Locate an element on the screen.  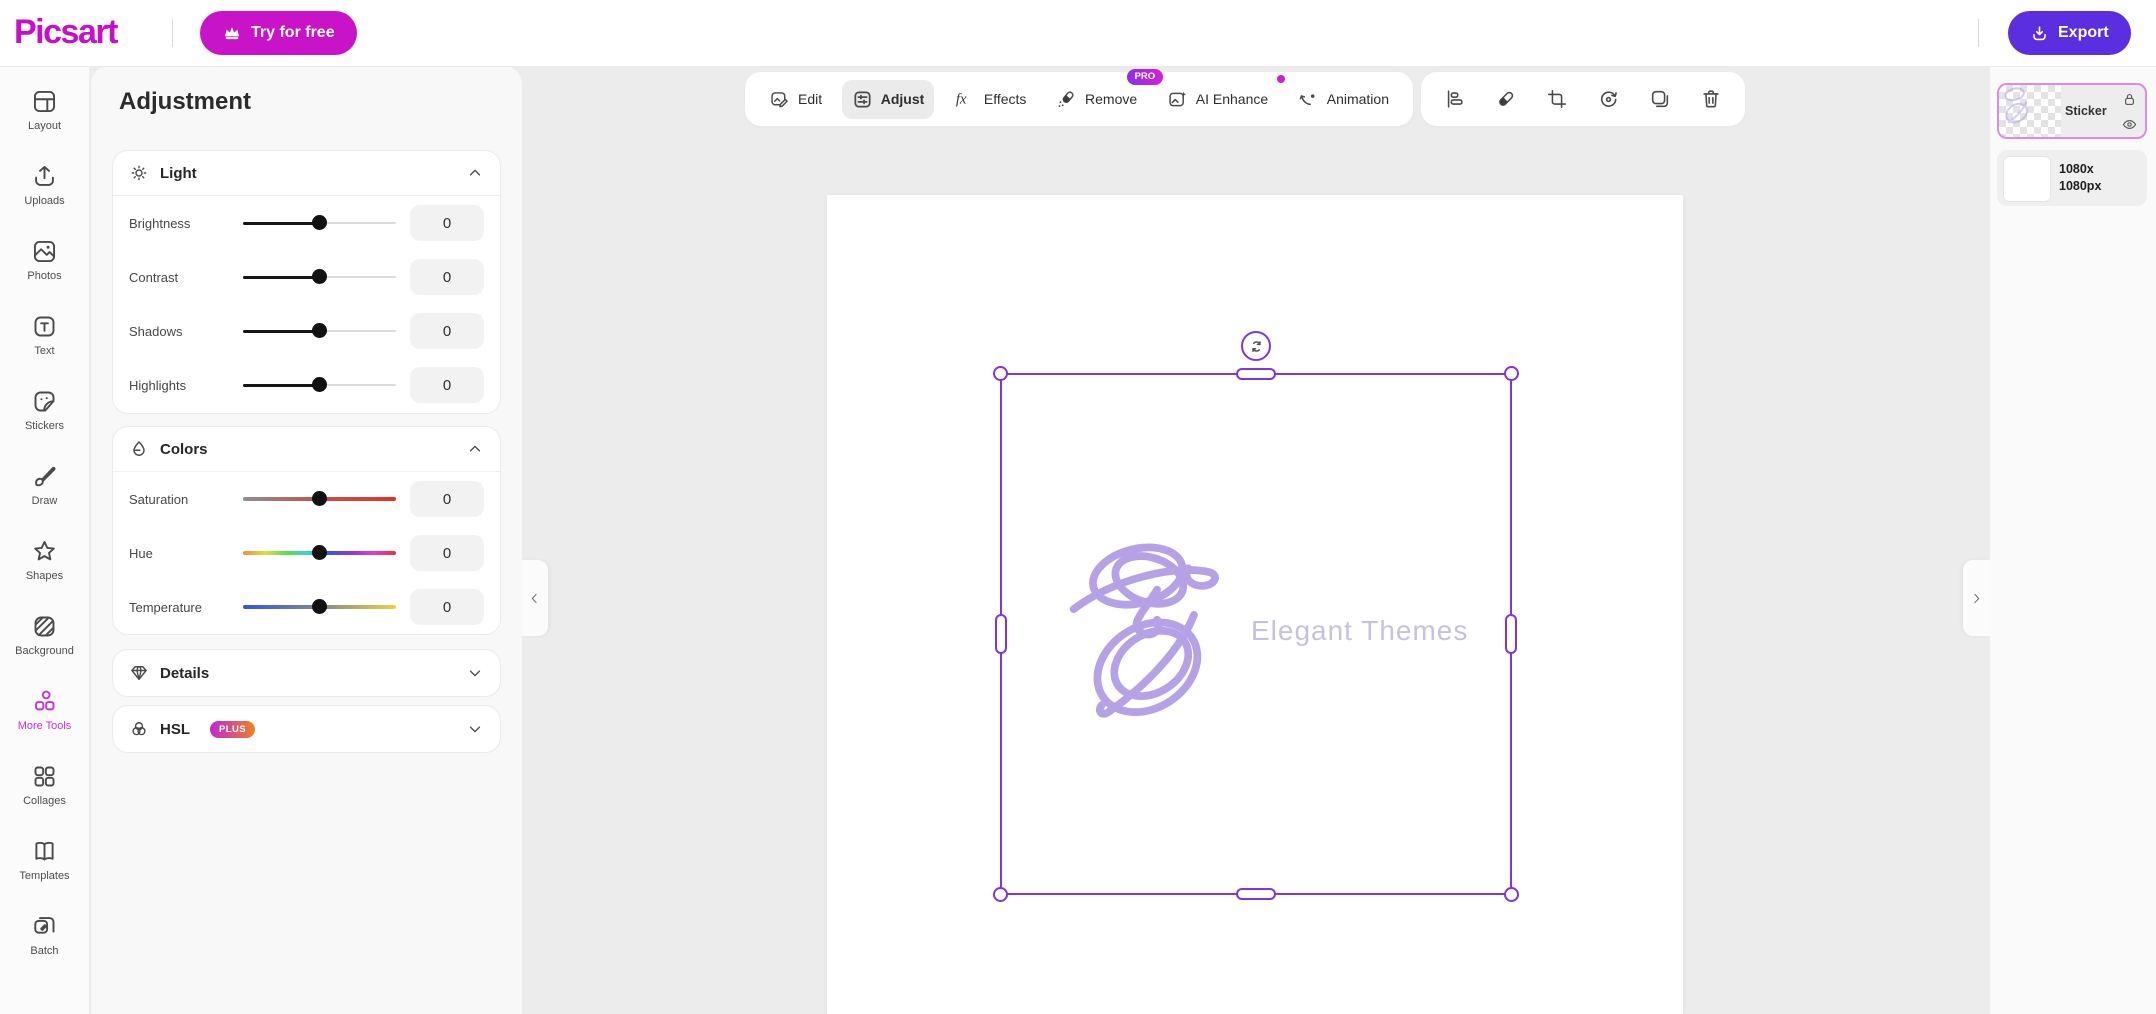
plus-badge: PLUS is located at coordinates (232, 729).